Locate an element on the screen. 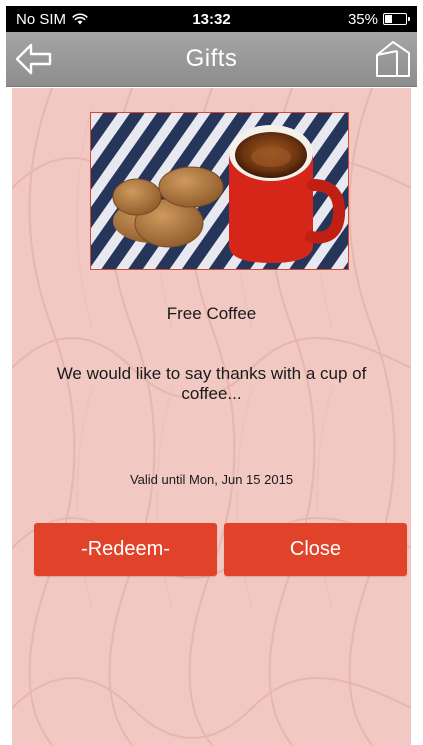  coffee-cookies-illustration is located at coordinates (219, 191).